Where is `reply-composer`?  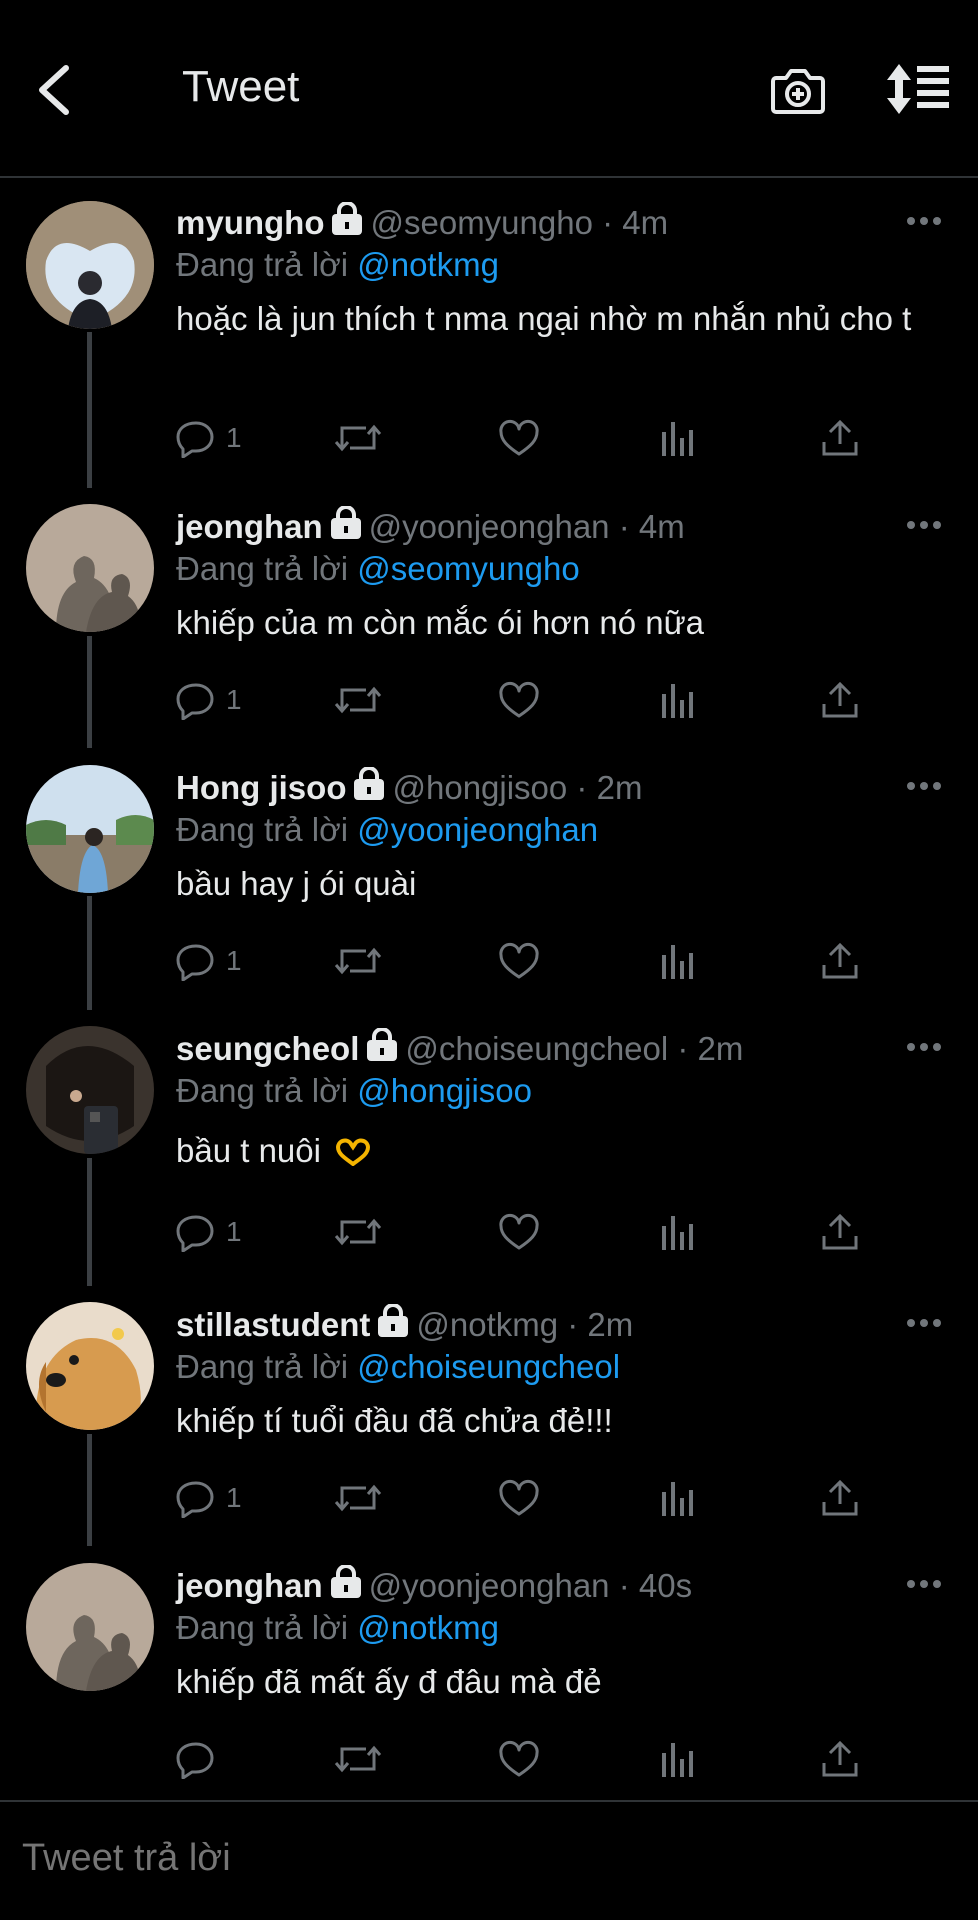 reply-composer is located at coordinates (489, 1860).